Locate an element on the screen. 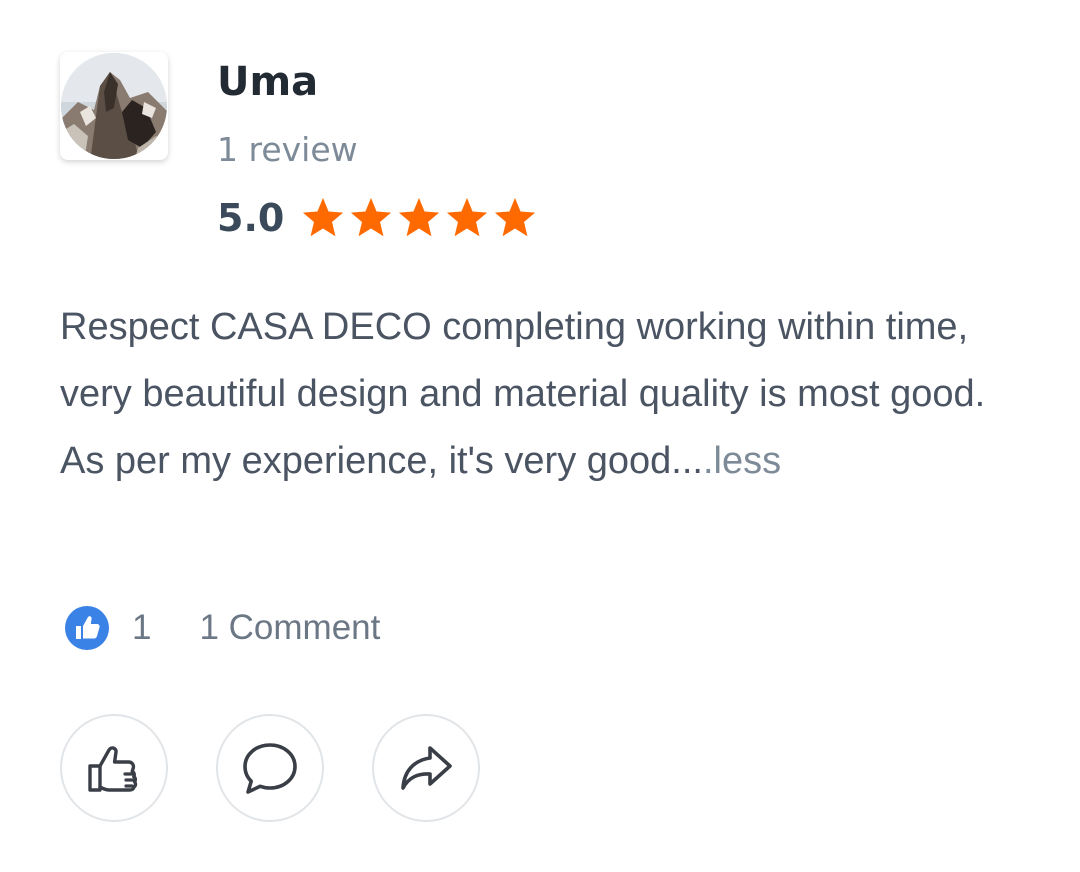 This screenshot has height=872, width=1080. share-button is located at coordinates (426, 768).